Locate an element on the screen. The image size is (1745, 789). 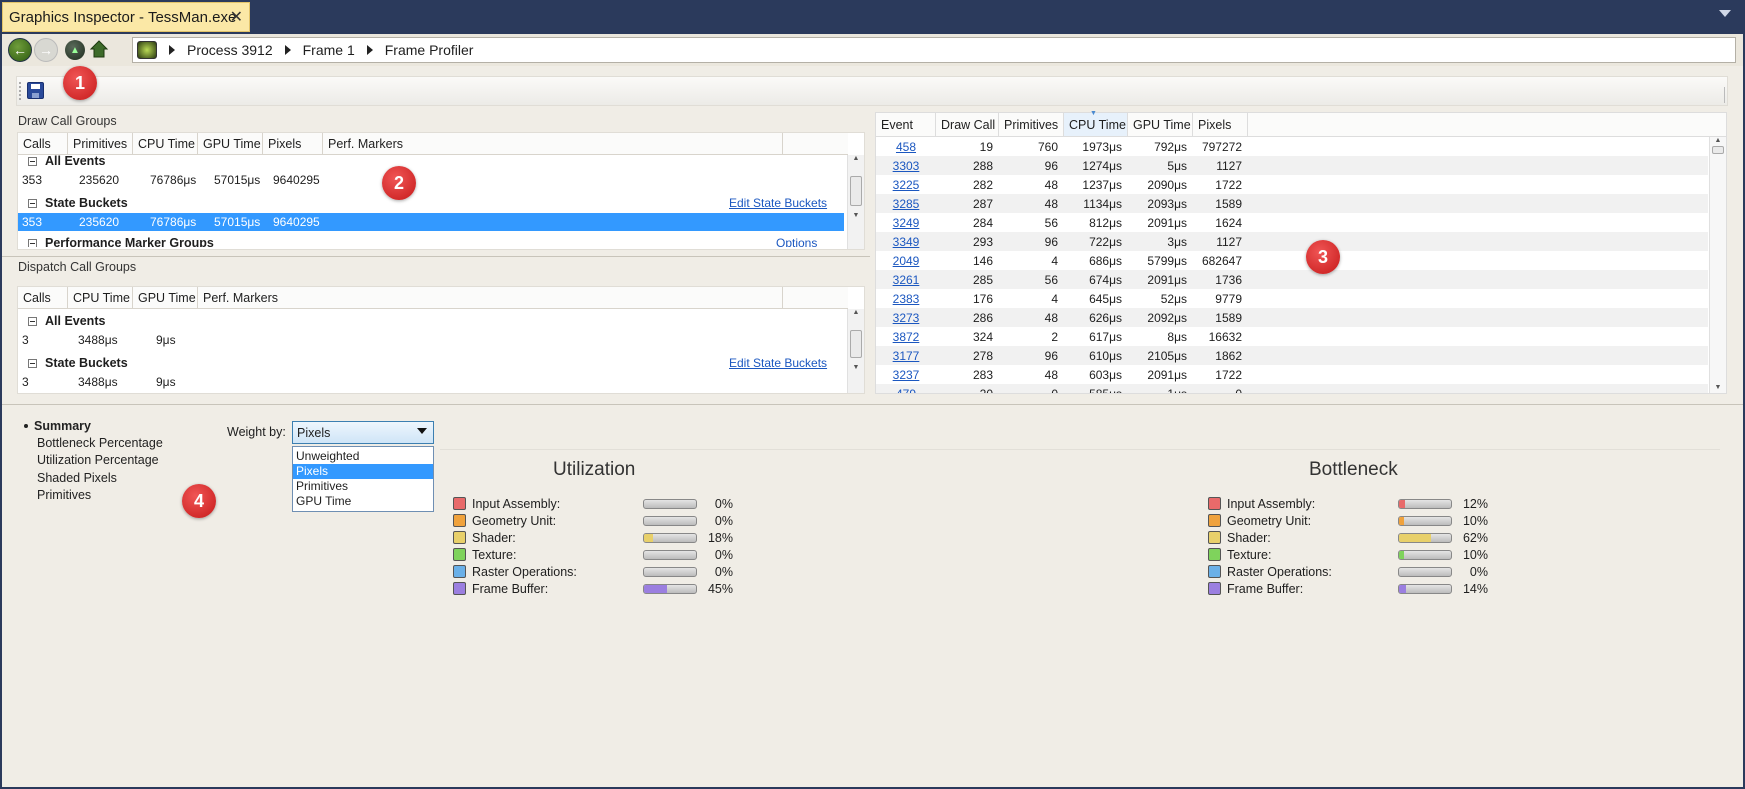
weight-by-select: Pixels is located at coordinates (363, 432).